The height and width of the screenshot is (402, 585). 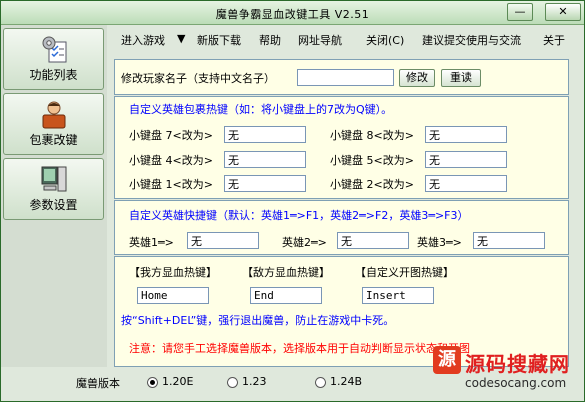 I want to click on settings-checklist-icon, so click(x=54, y=49).